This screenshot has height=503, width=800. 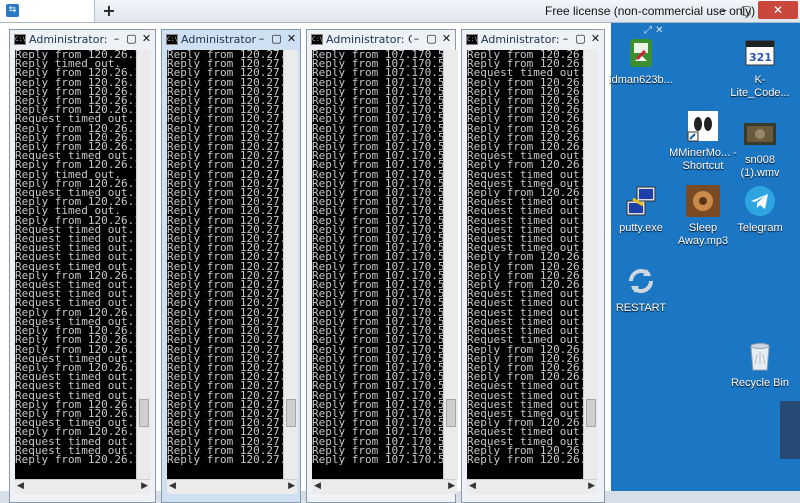 I want to click on minimize-button: –, so click(x=724, y=10).